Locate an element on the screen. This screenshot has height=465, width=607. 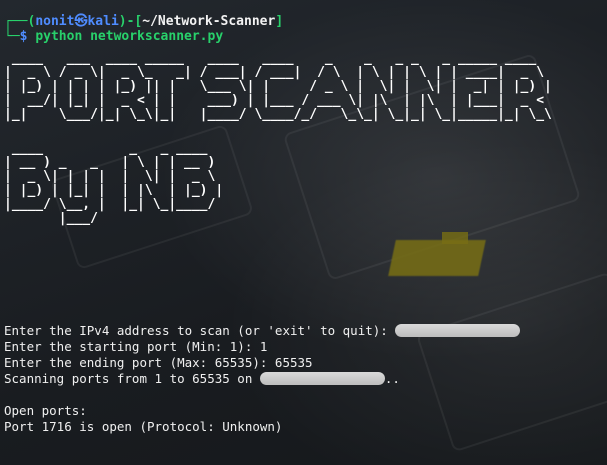
redacted-target-ip is located at coordinates (322, 378).